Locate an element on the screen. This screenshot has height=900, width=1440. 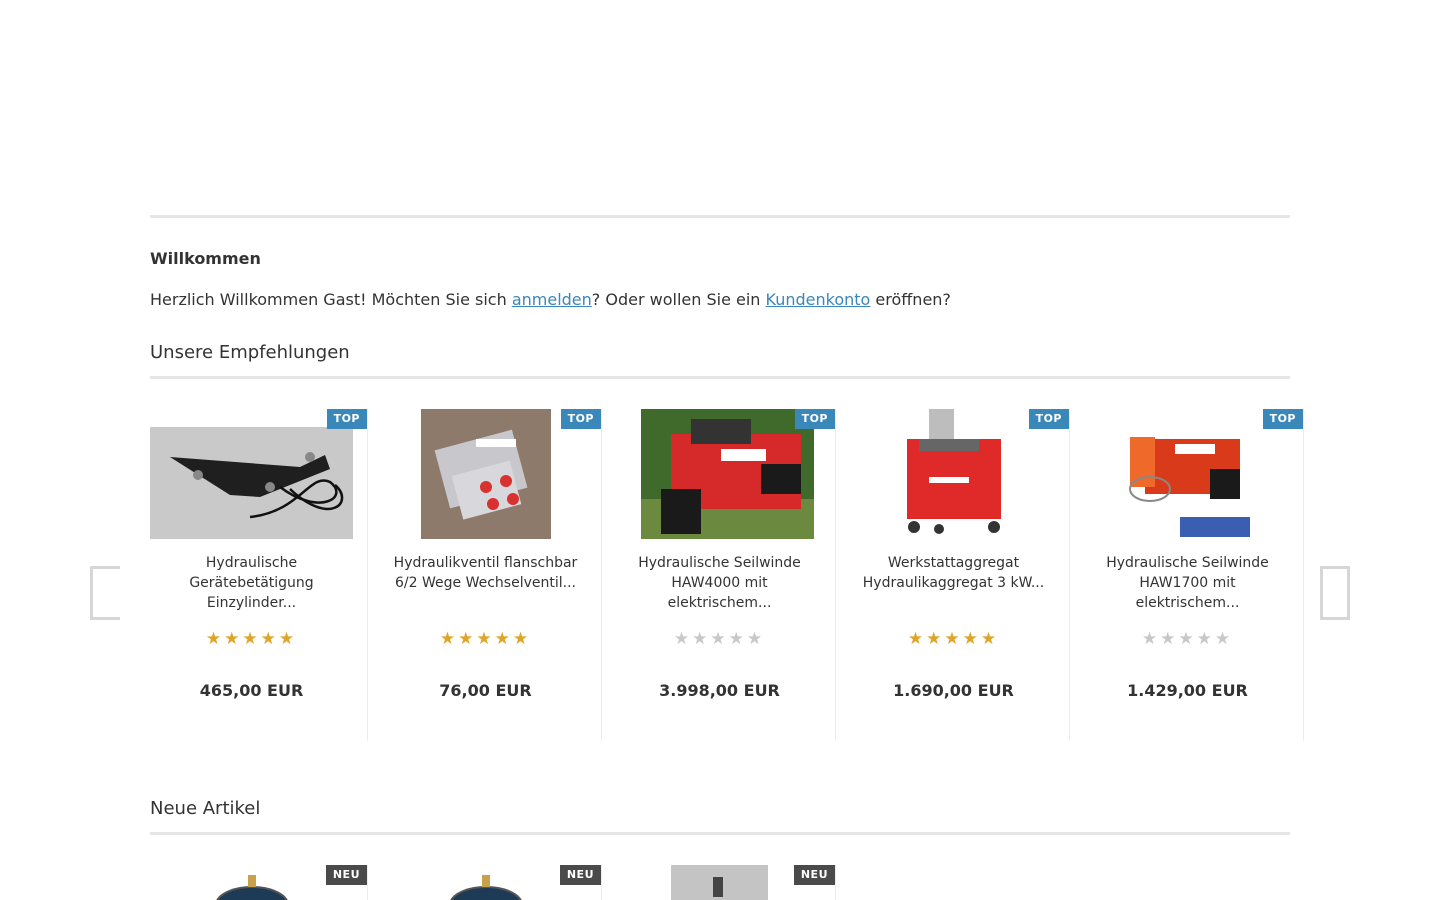
header-divider is located at coordinates (720, 216).